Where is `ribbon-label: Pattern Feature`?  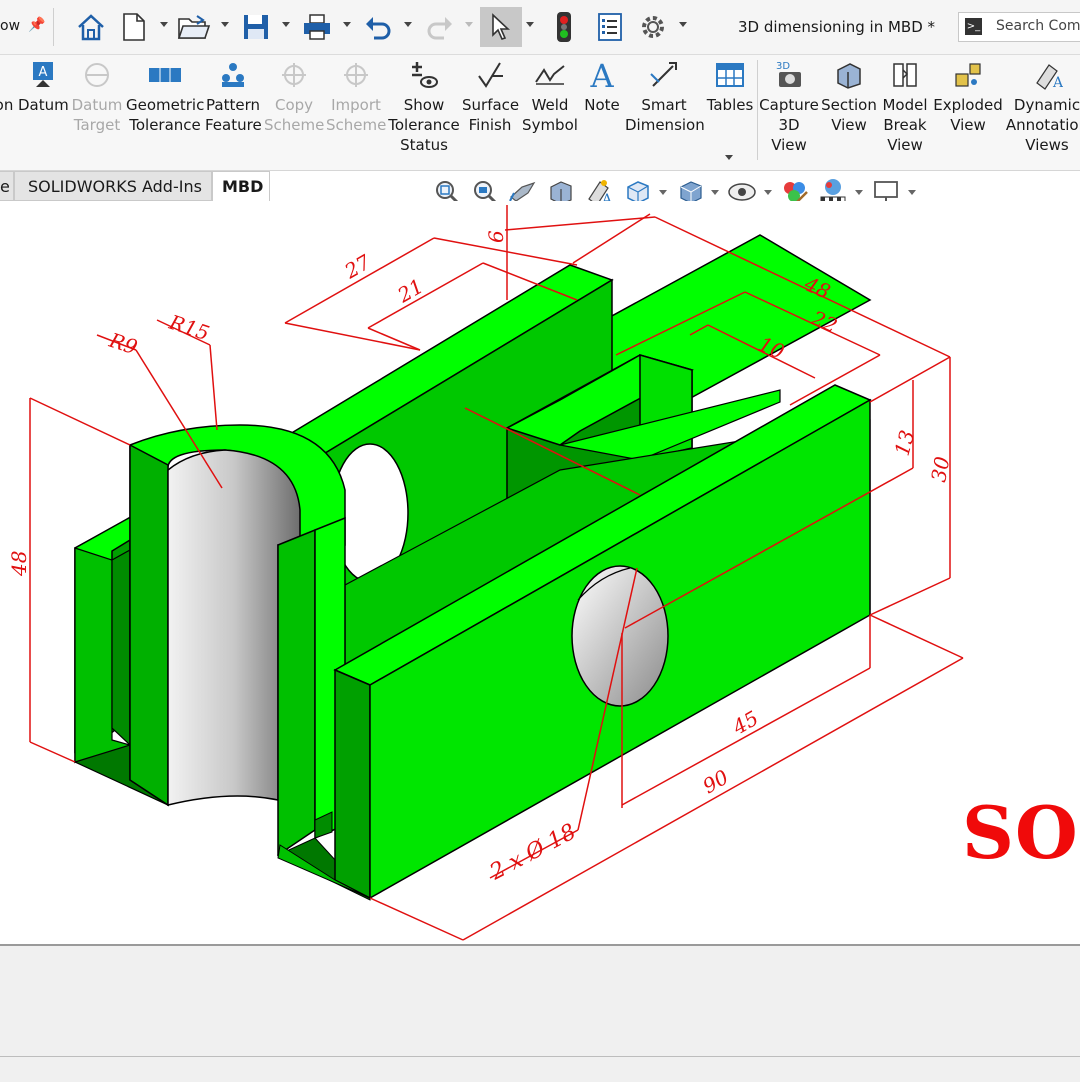
ribbon-label: Pattern Feature is located at coordinates (233, 115).